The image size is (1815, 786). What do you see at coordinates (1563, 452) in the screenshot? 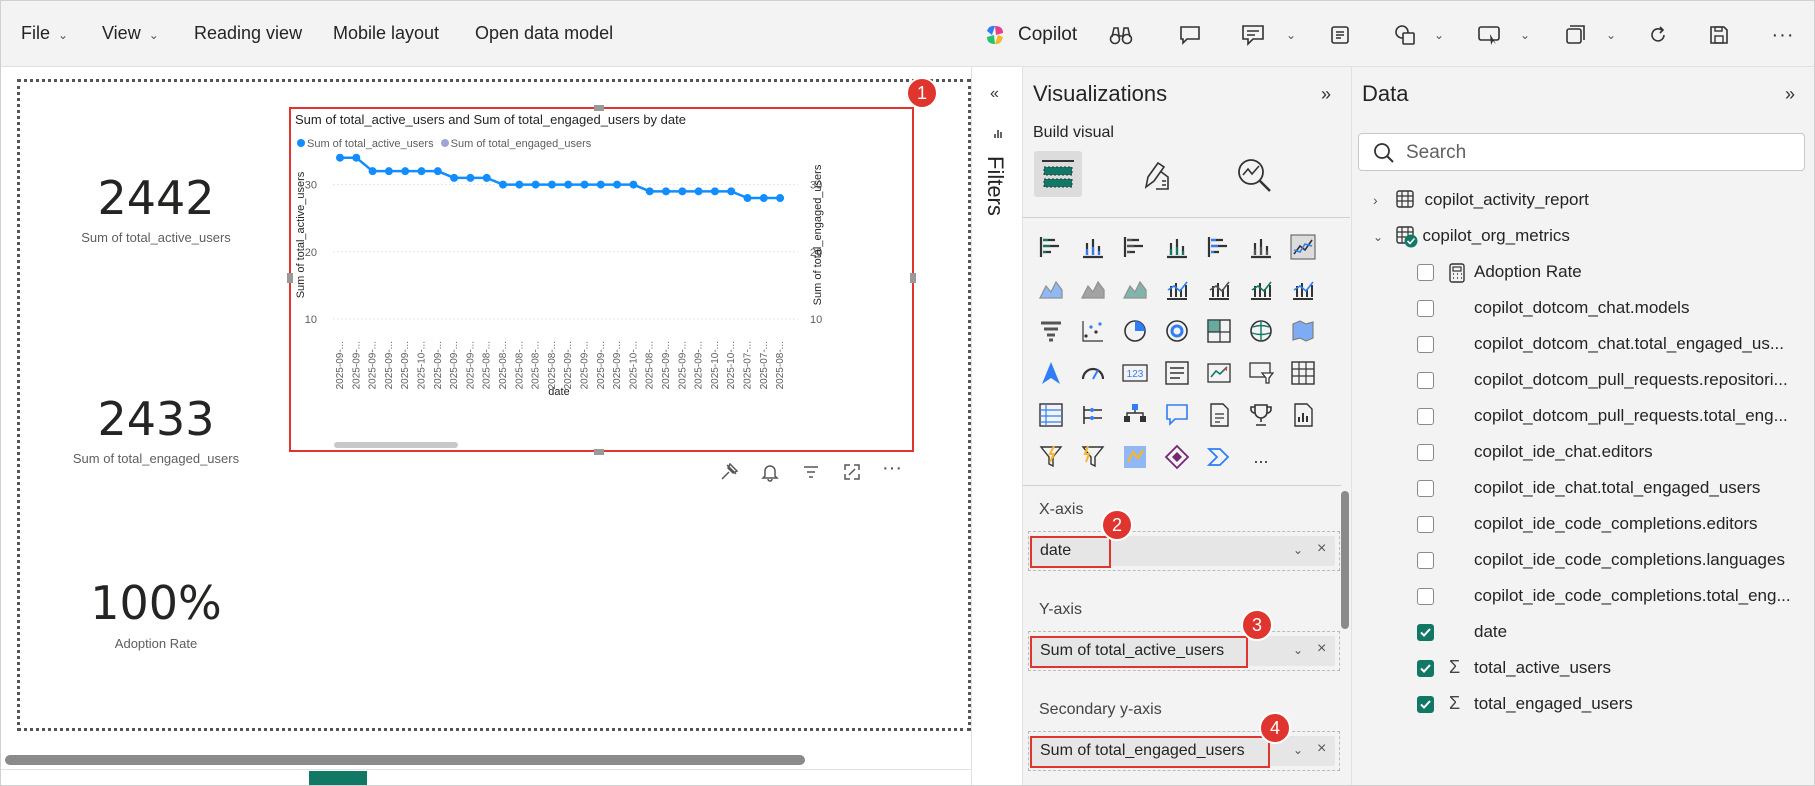
I see `field-item-label: copilot_ide_chat.editors` at bounding box center [1563, 452].